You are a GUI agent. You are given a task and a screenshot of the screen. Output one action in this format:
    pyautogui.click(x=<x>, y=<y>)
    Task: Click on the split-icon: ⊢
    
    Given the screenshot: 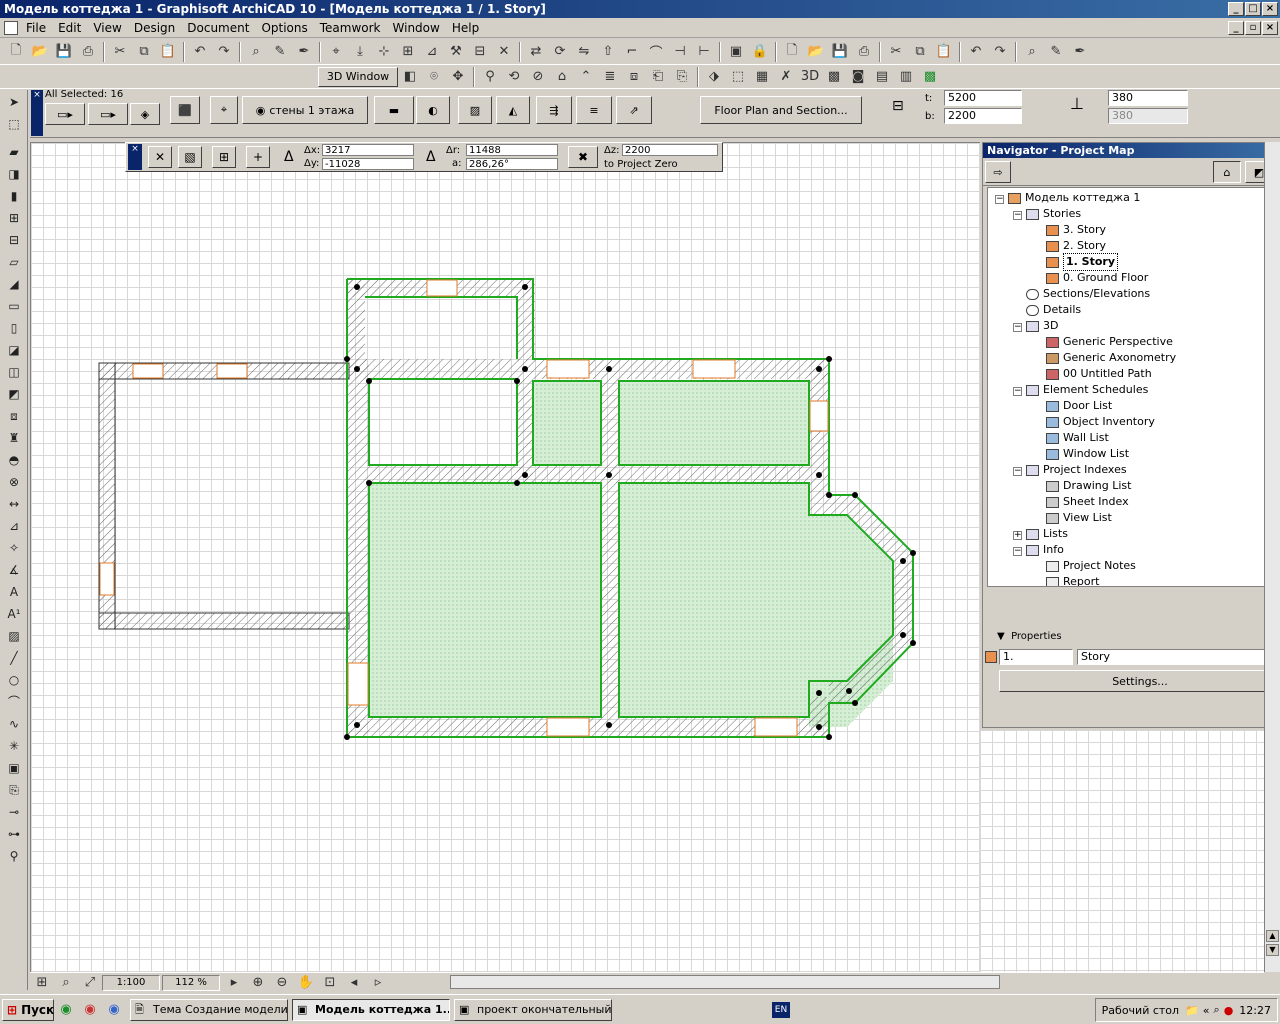 What is the action you would take?
    pyautogui.click(x=704, y=52)
    